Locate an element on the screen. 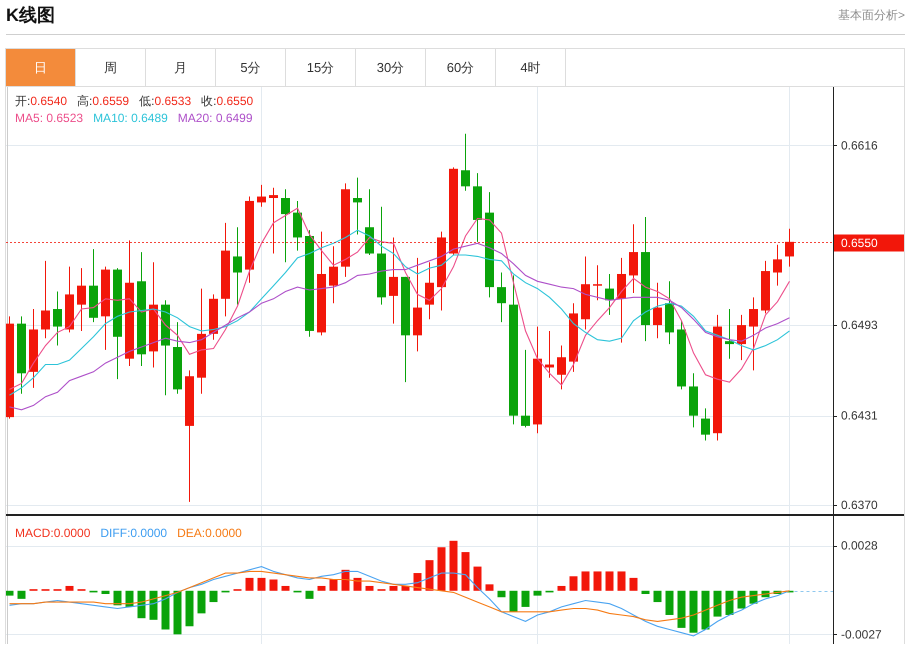 The height and width of the screenshot is (645, 909). price-axis-label: 0.6431 is located at coordinates (859, 415).